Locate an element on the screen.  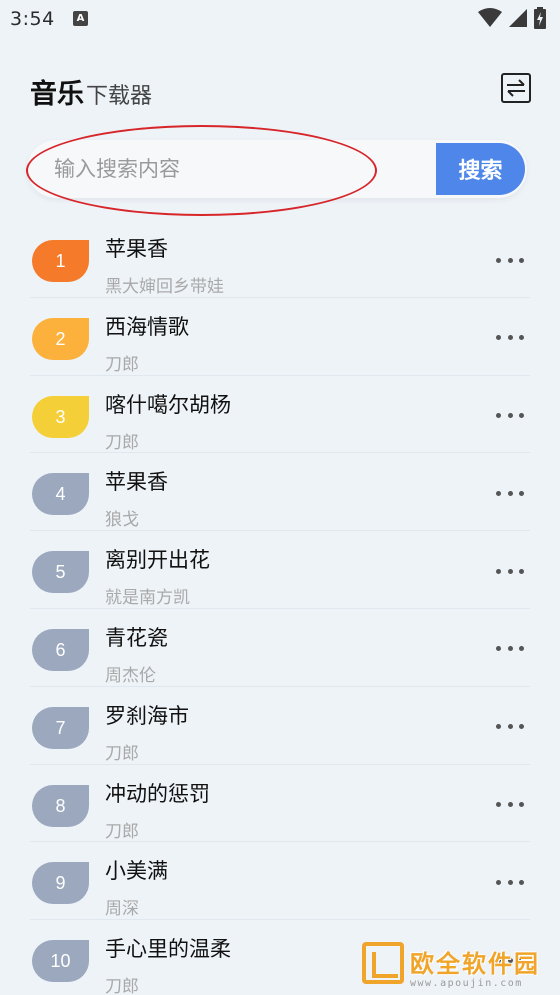
song-artist: 狼戈 is located at coordinates (122, 520).